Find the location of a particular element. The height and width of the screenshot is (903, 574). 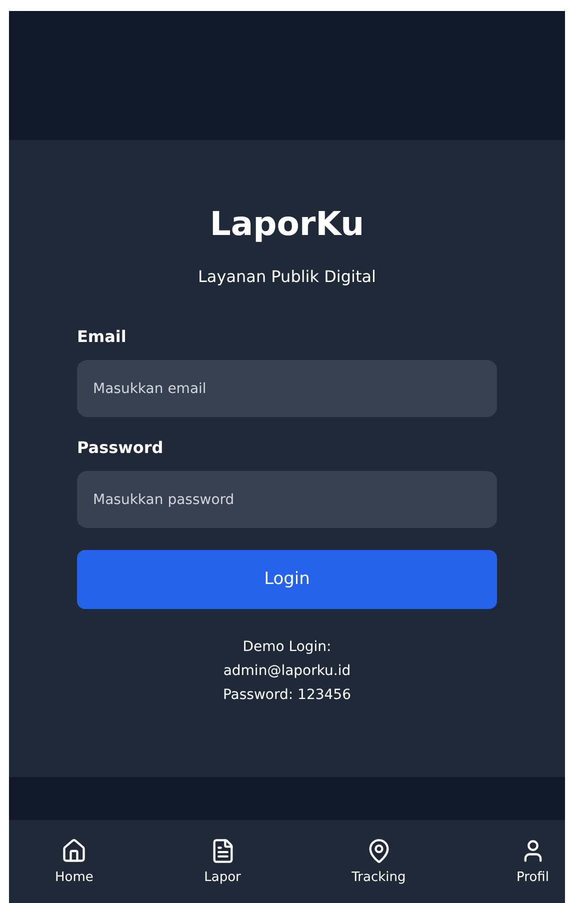

home-icon is located at coordinates (74, 851).